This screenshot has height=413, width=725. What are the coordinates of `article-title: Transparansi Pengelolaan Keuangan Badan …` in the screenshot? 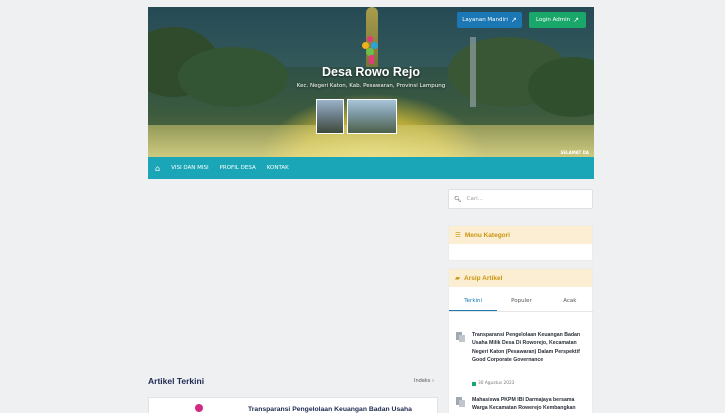 It's located at (343, 409).